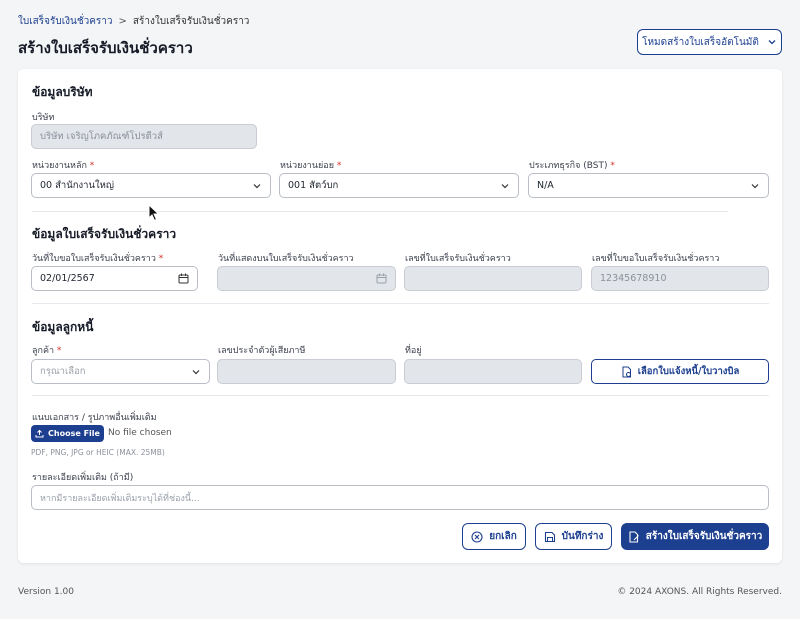 The height and width of the screenshot is (619, 800). What do you see at coordinates (140, 433) in the screenshot?
I see `no-file-text: No file chosen` at bounding box center [140, 433].